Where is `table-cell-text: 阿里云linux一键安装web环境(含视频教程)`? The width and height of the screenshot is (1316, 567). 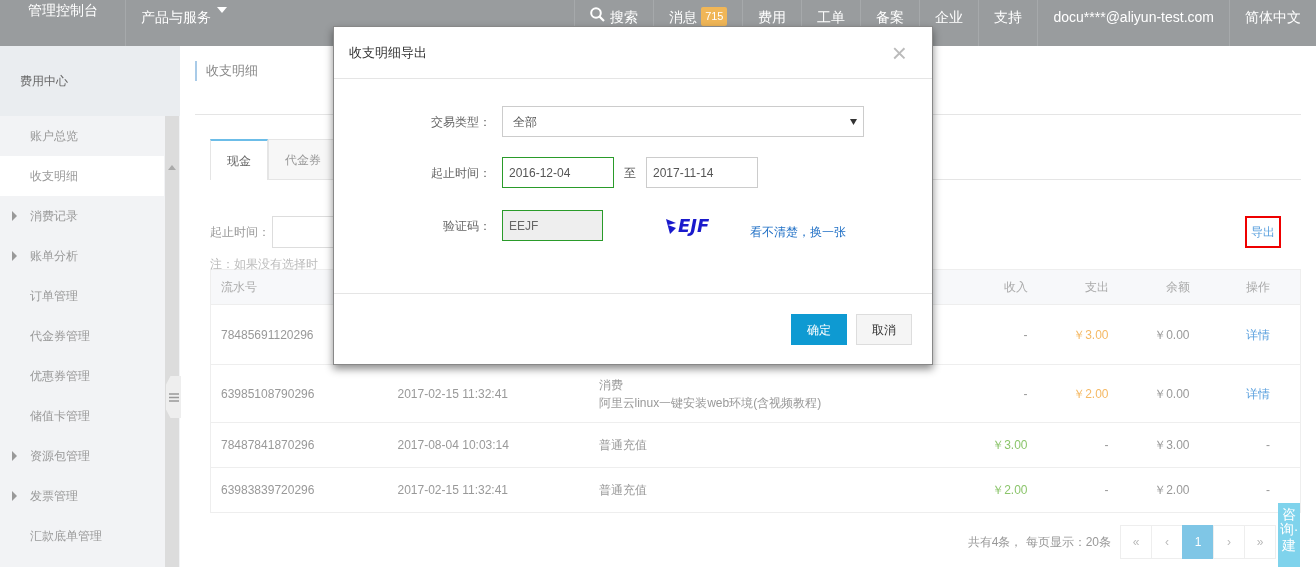 table-cell-text: 阿里云linux一键安装web环境(含视频教程) is located at coordinates (710, 403).